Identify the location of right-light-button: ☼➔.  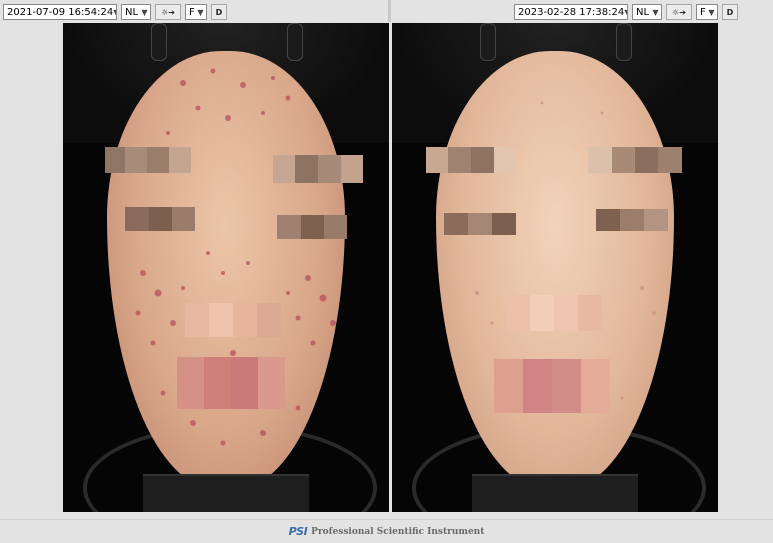
(679, 12).